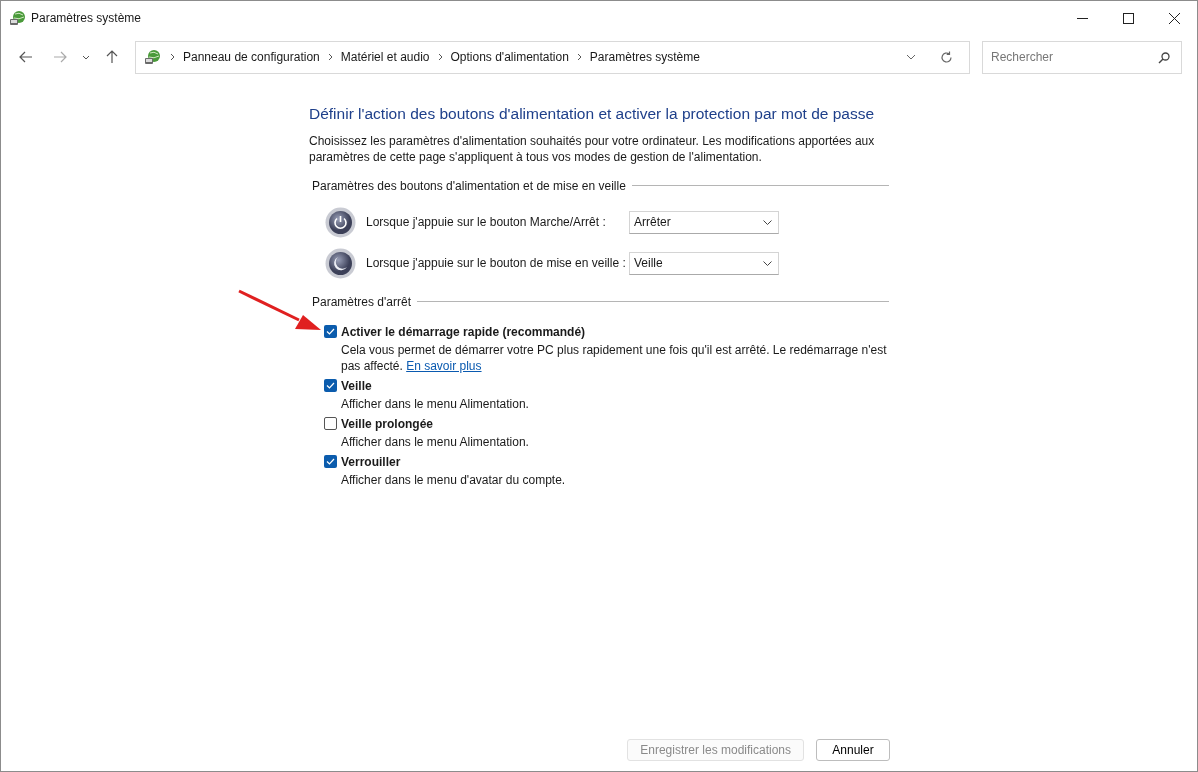  I want to click on option-description: Afficher dans le menu d'avatar du compte., so click(454, 479).